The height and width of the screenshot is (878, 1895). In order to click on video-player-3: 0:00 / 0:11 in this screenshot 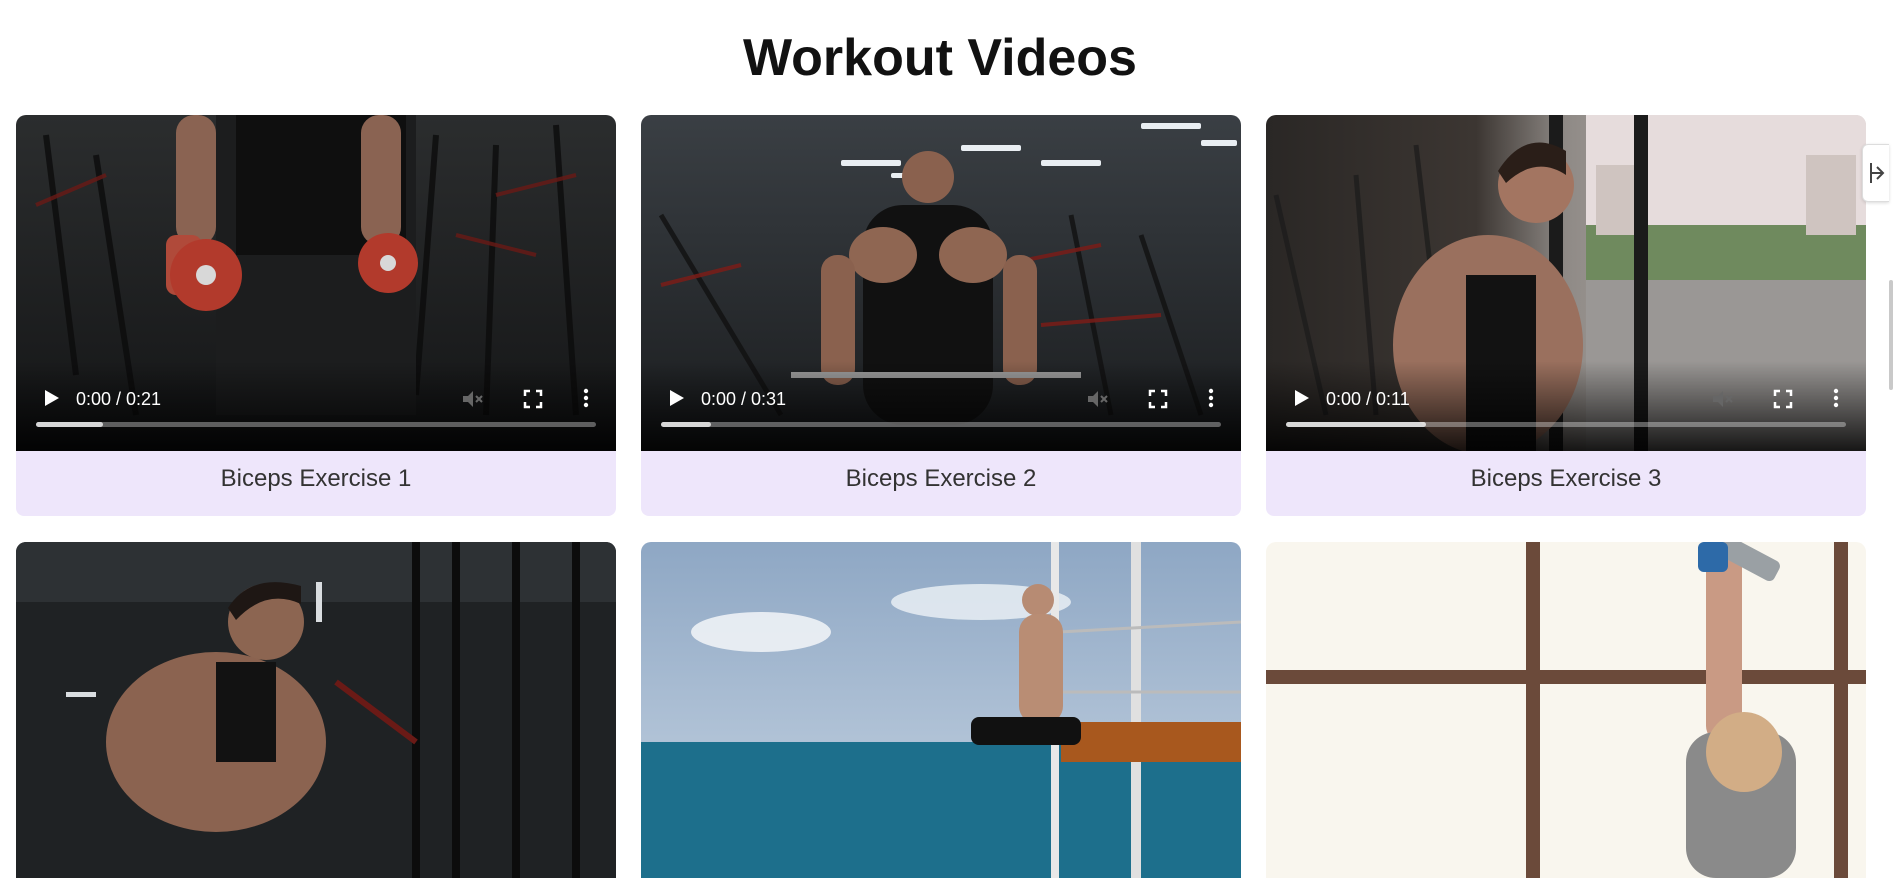, I will do `click(1566, 283)`.